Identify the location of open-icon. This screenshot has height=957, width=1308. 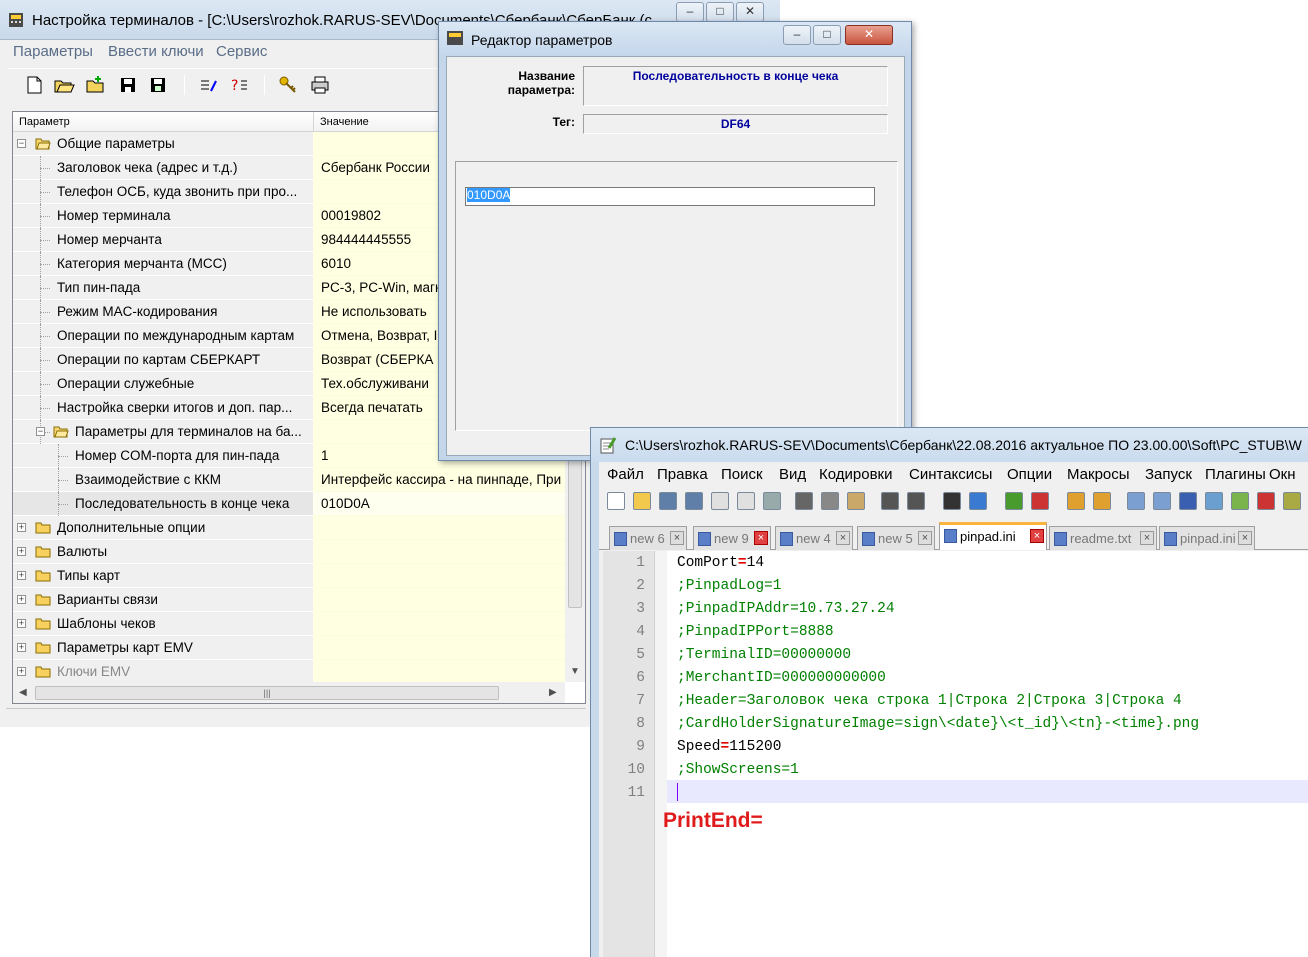
(64, 85).